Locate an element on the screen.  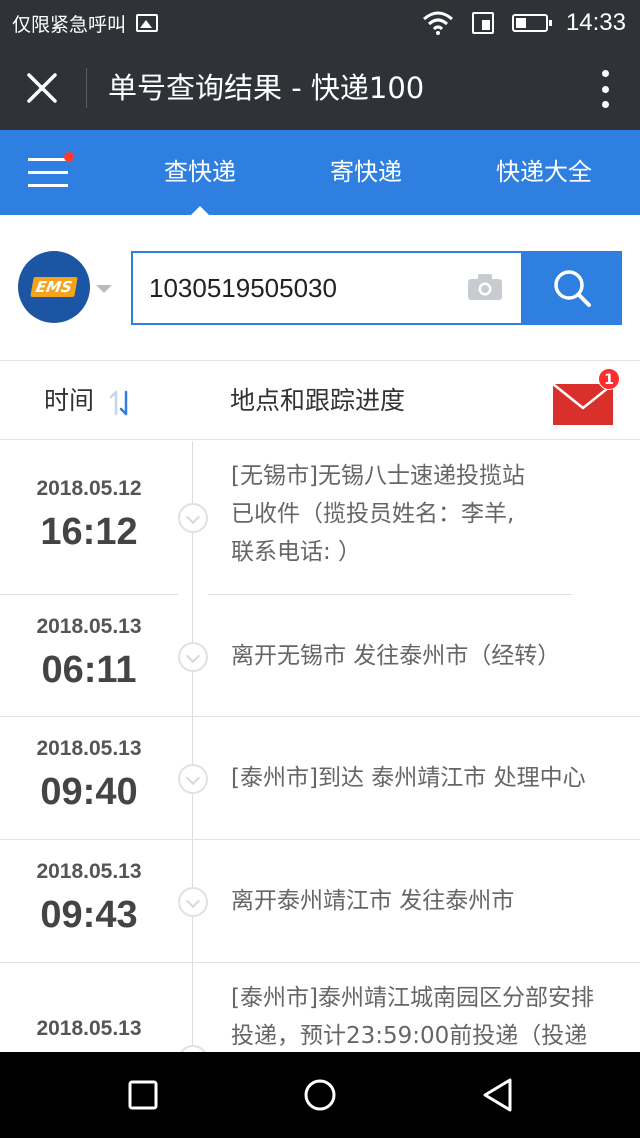
tracking-date: 2018.05.12 is located at coordinates (89, 488).